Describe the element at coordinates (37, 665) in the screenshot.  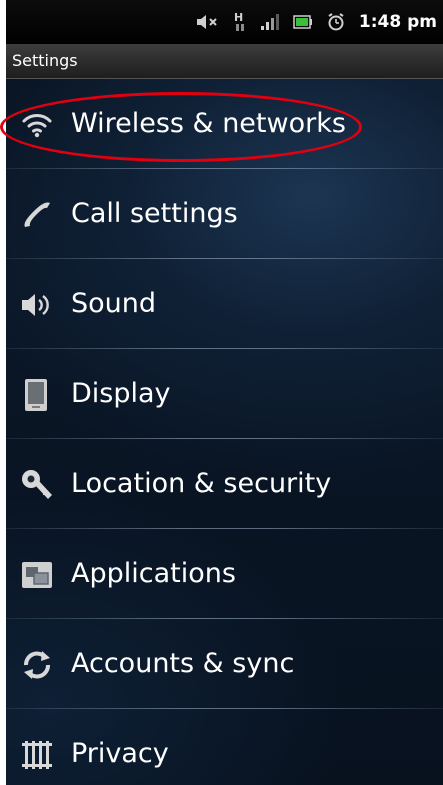
I see `sync-icon` at that location.